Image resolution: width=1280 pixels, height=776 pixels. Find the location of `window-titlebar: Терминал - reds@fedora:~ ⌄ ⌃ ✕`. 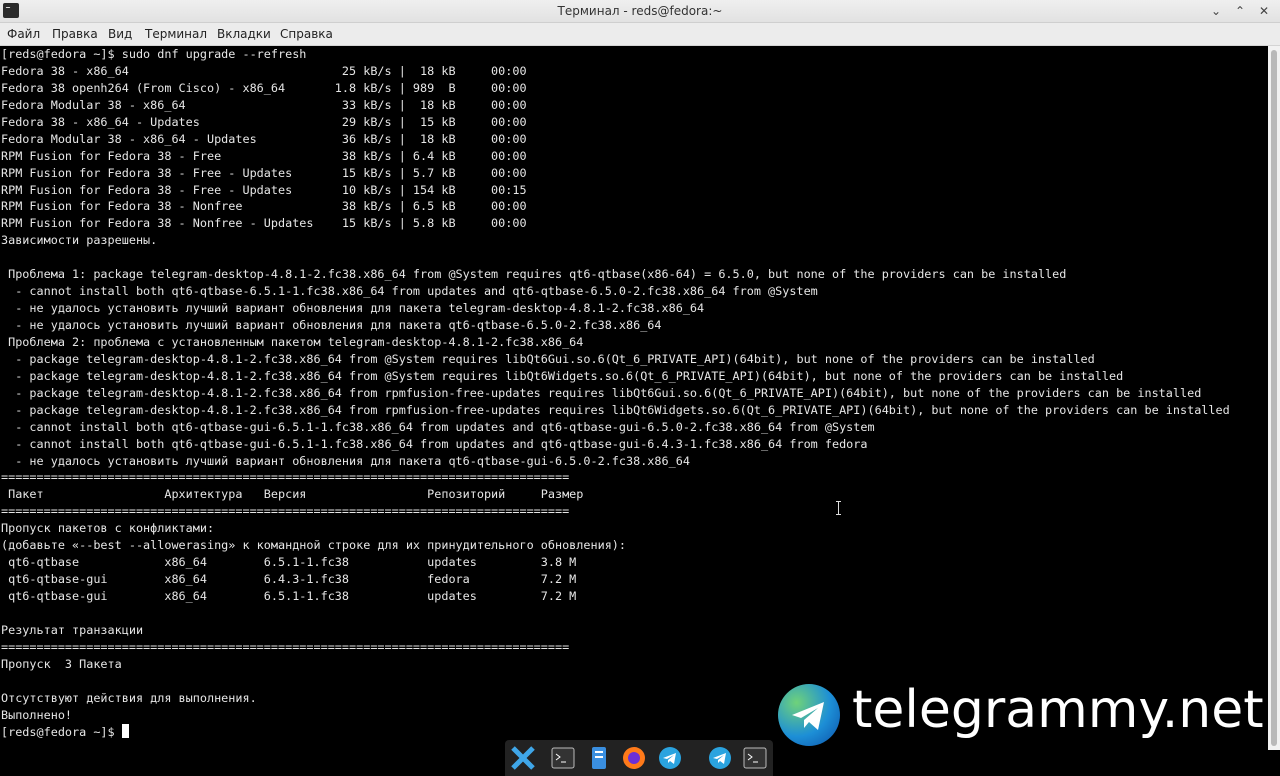

window-titlebar: Терминал - reds@fedora:~ ⌄ ⌃ ✕ is located at coordinates (640, 11).